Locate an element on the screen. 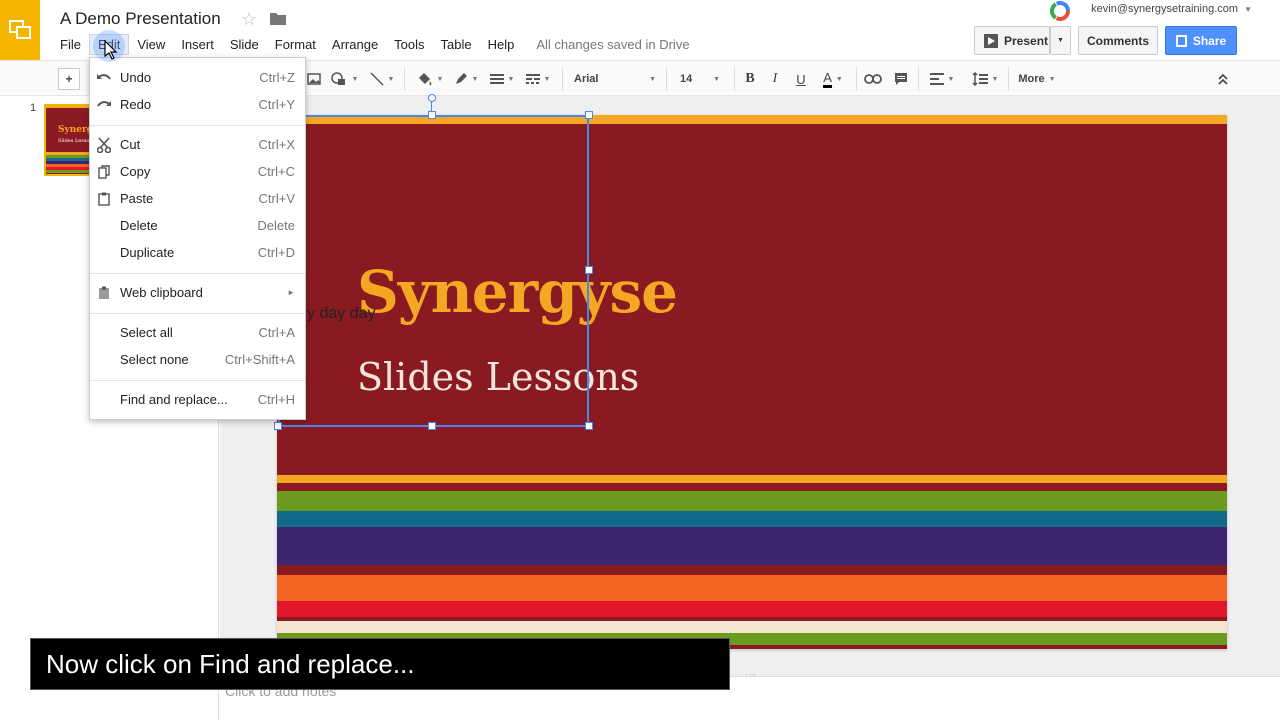 The image size is (1280, 720). resize-handle-bottom is located at coordinates (432, 426).